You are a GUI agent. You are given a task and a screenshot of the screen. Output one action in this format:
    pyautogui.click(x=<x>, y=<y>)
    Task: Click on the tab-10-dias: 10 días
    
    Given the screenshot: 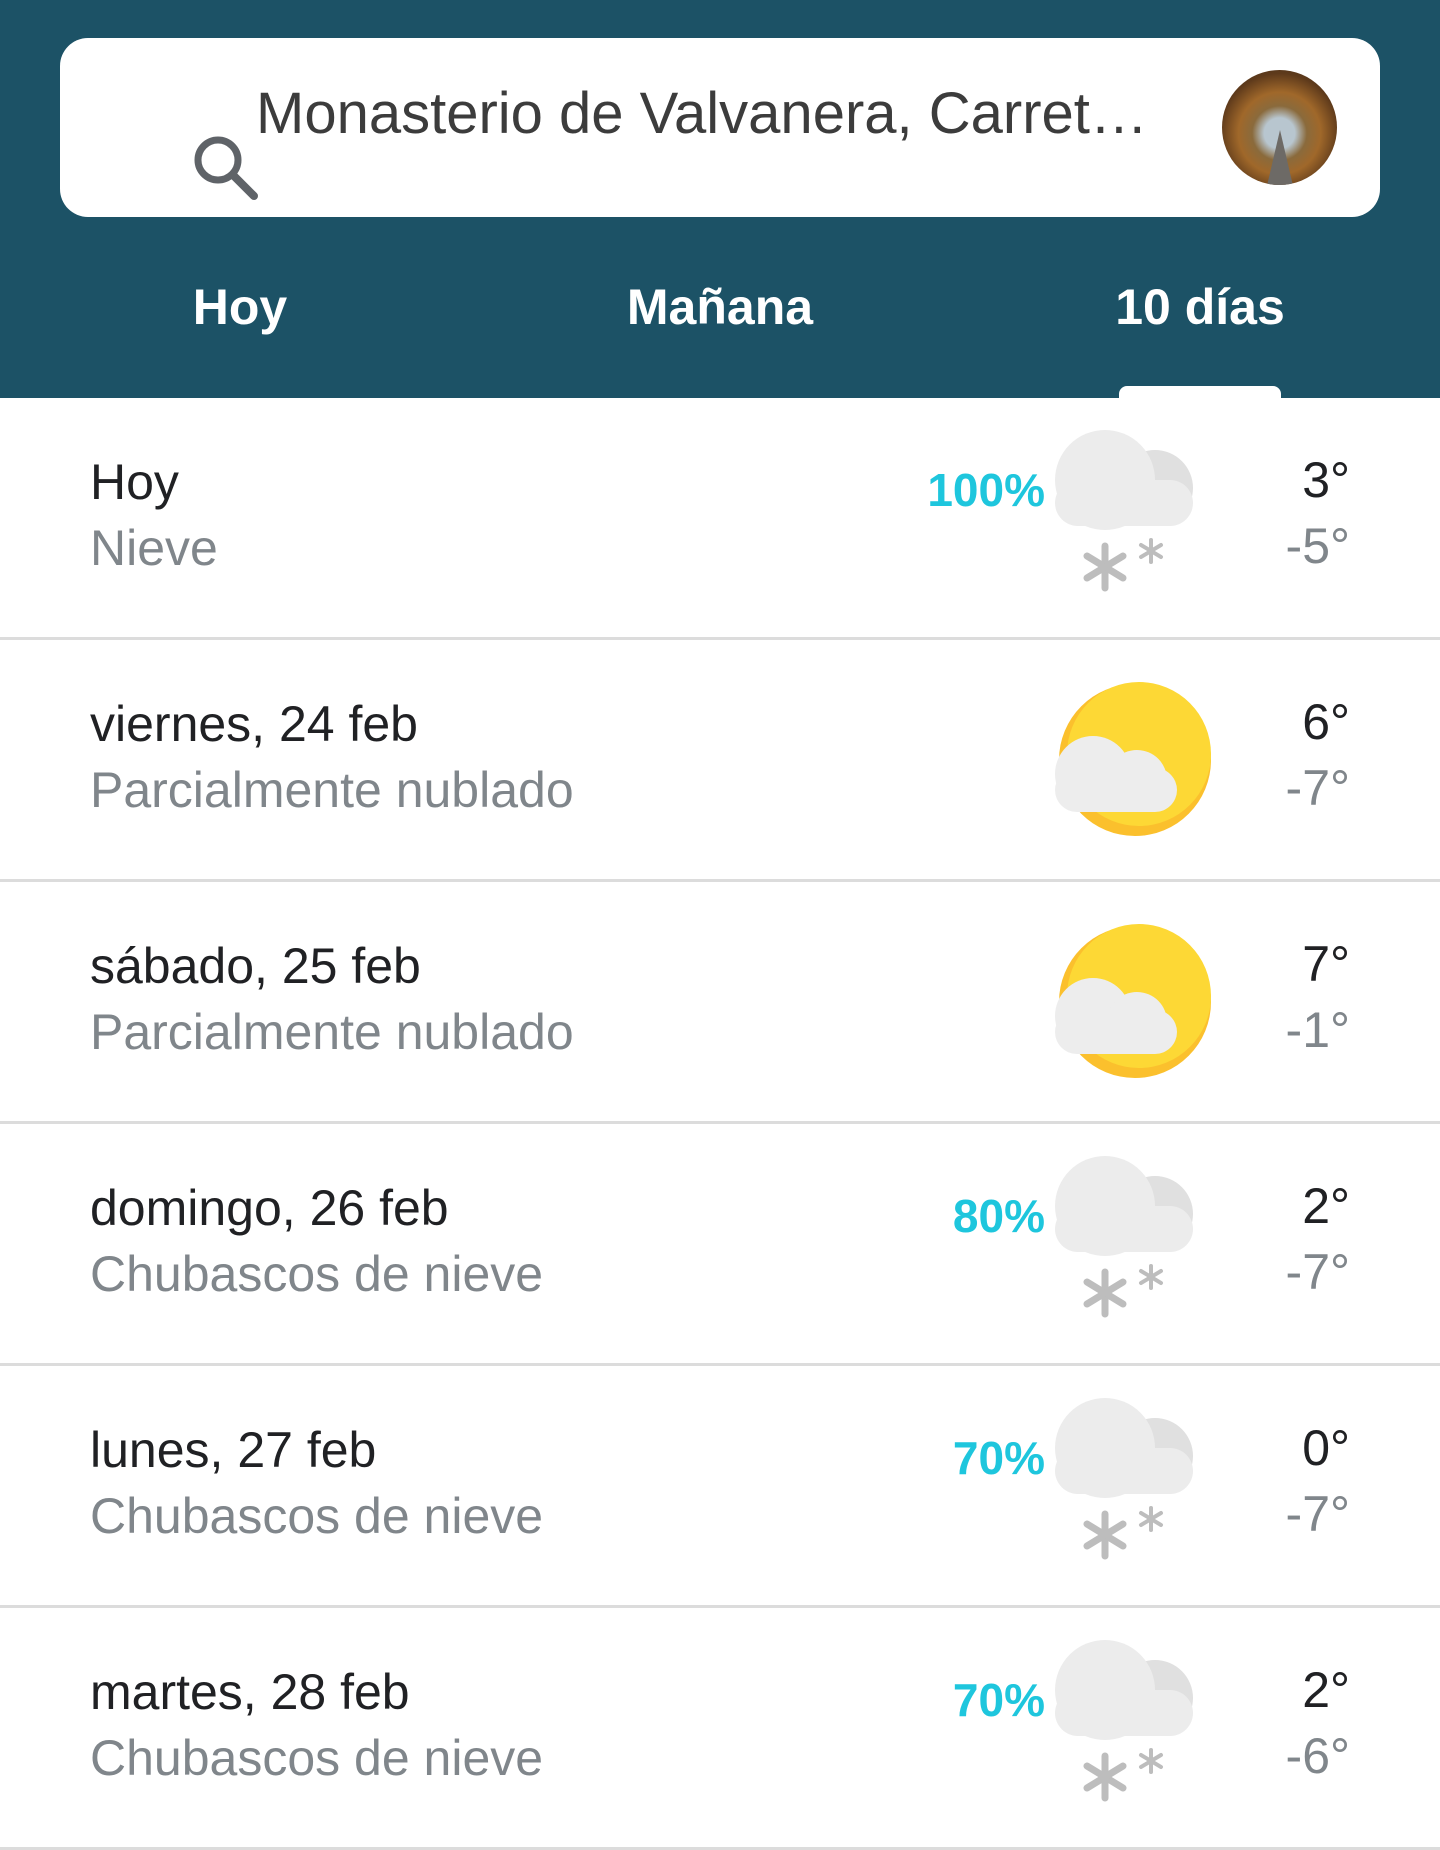 What is the action you would take?
    pyautogui.click(x=1200, y=307)
    